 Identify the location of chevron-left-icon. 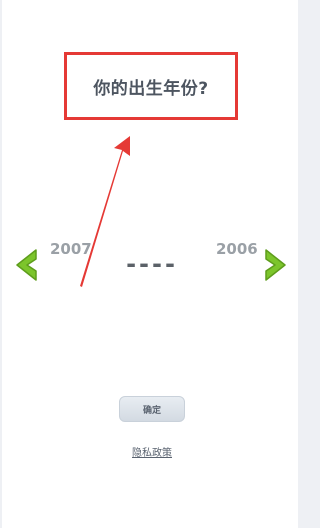
(25, 265).